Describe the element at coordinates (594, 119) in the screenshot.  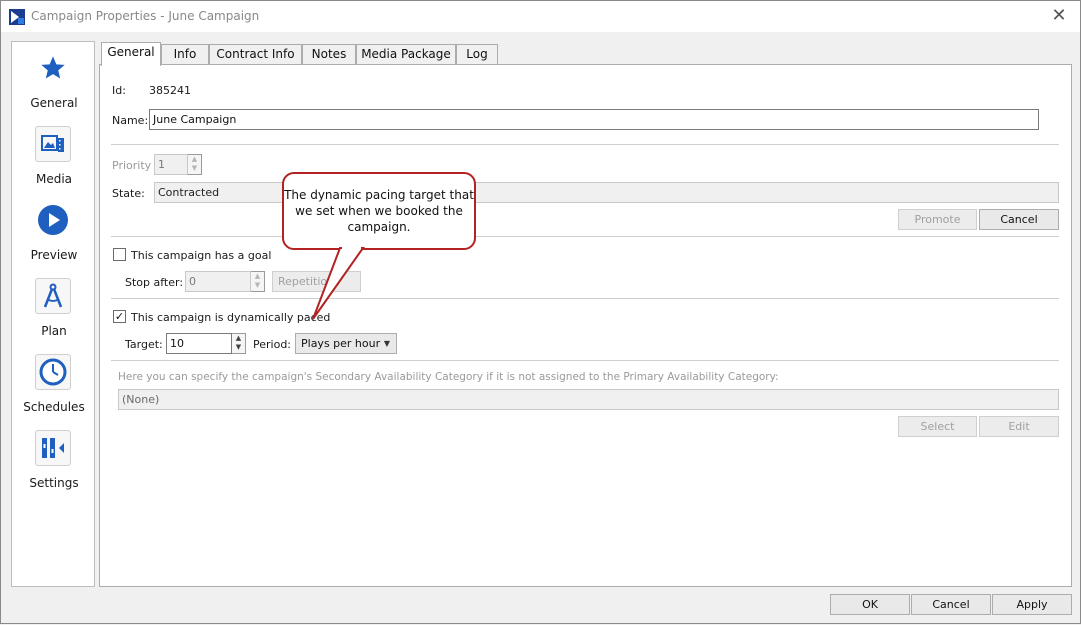
I see `name-input: June Campaign` at that location.